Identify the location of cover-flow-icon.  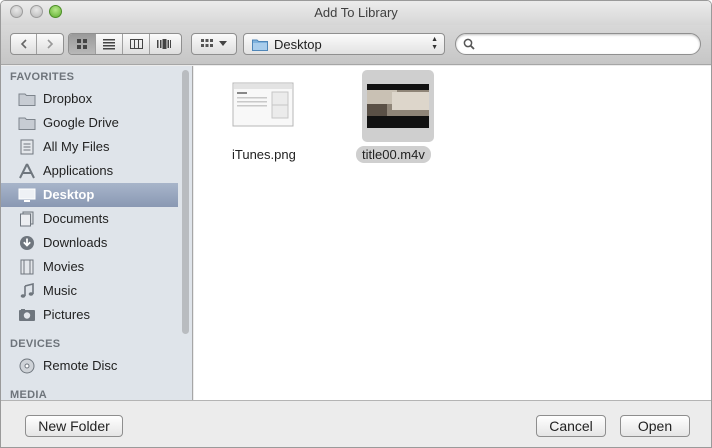
(163, 44).